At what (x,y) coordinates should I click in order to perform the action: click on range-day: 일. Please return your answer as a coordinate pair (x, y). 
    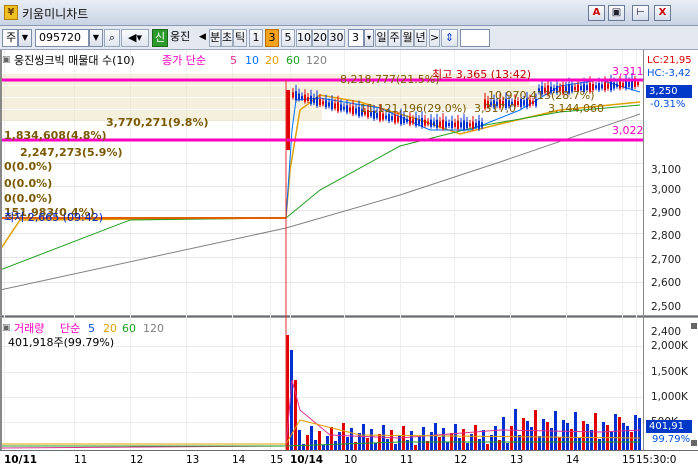
    Looking at the image, I should click on (381, 38).